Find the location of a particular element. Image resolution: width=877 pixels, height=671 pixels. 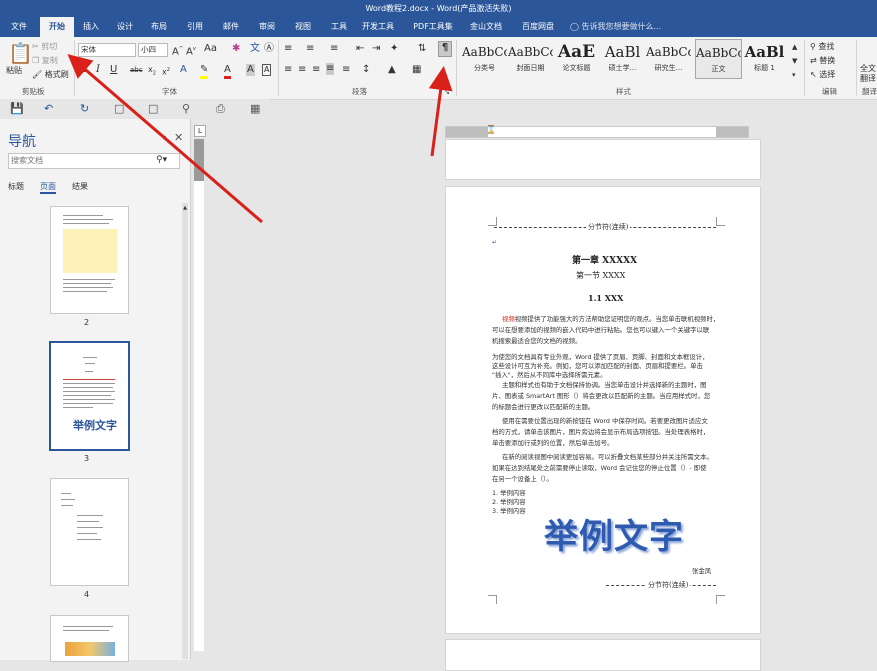

paste-icon: 📋 is located at coordinates (20, 53).